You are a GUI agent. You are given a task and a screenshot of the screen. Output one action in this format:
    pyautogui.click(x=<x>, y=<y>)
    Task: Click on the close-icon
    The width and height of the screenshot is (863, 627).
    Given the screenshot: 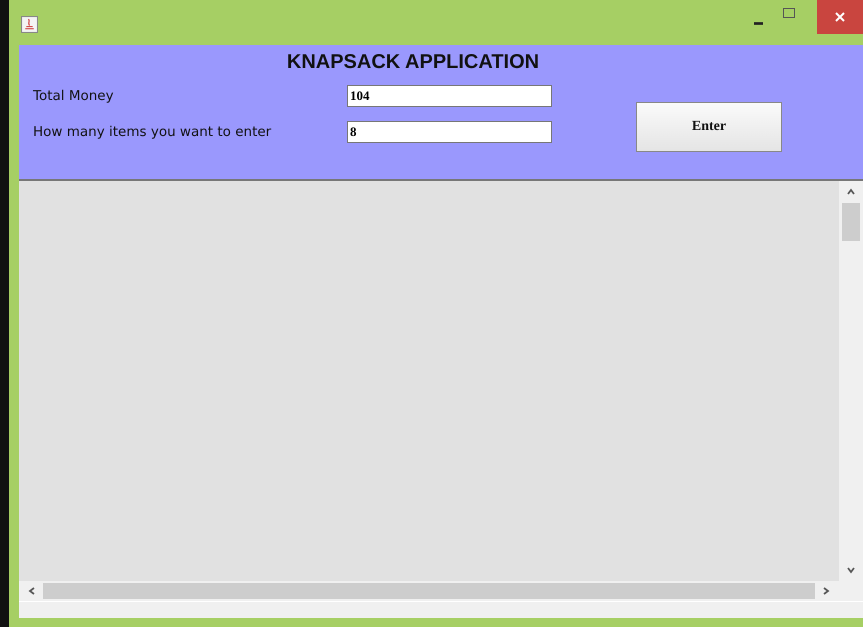 What is the action you would take?
    pyautogui.click(x=840, y=17)
    